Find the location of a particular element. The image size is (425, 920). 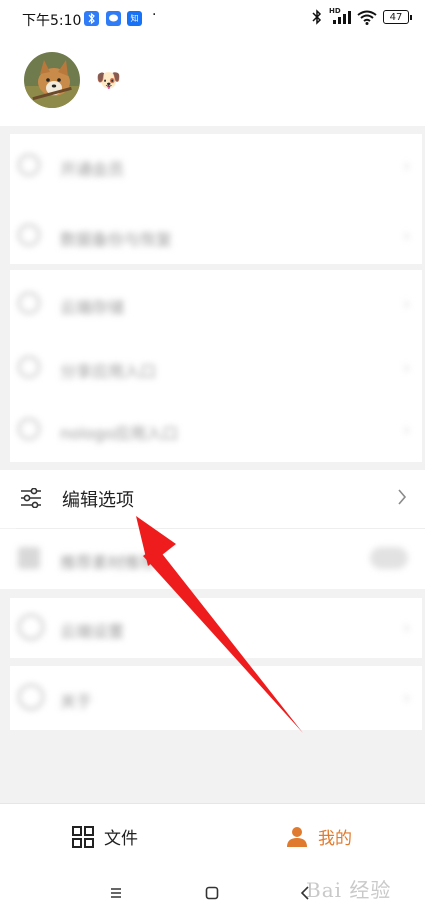

menu-group-1: 开通会员 › 数据备份与恢复 › is located at coordinates (216, 199).